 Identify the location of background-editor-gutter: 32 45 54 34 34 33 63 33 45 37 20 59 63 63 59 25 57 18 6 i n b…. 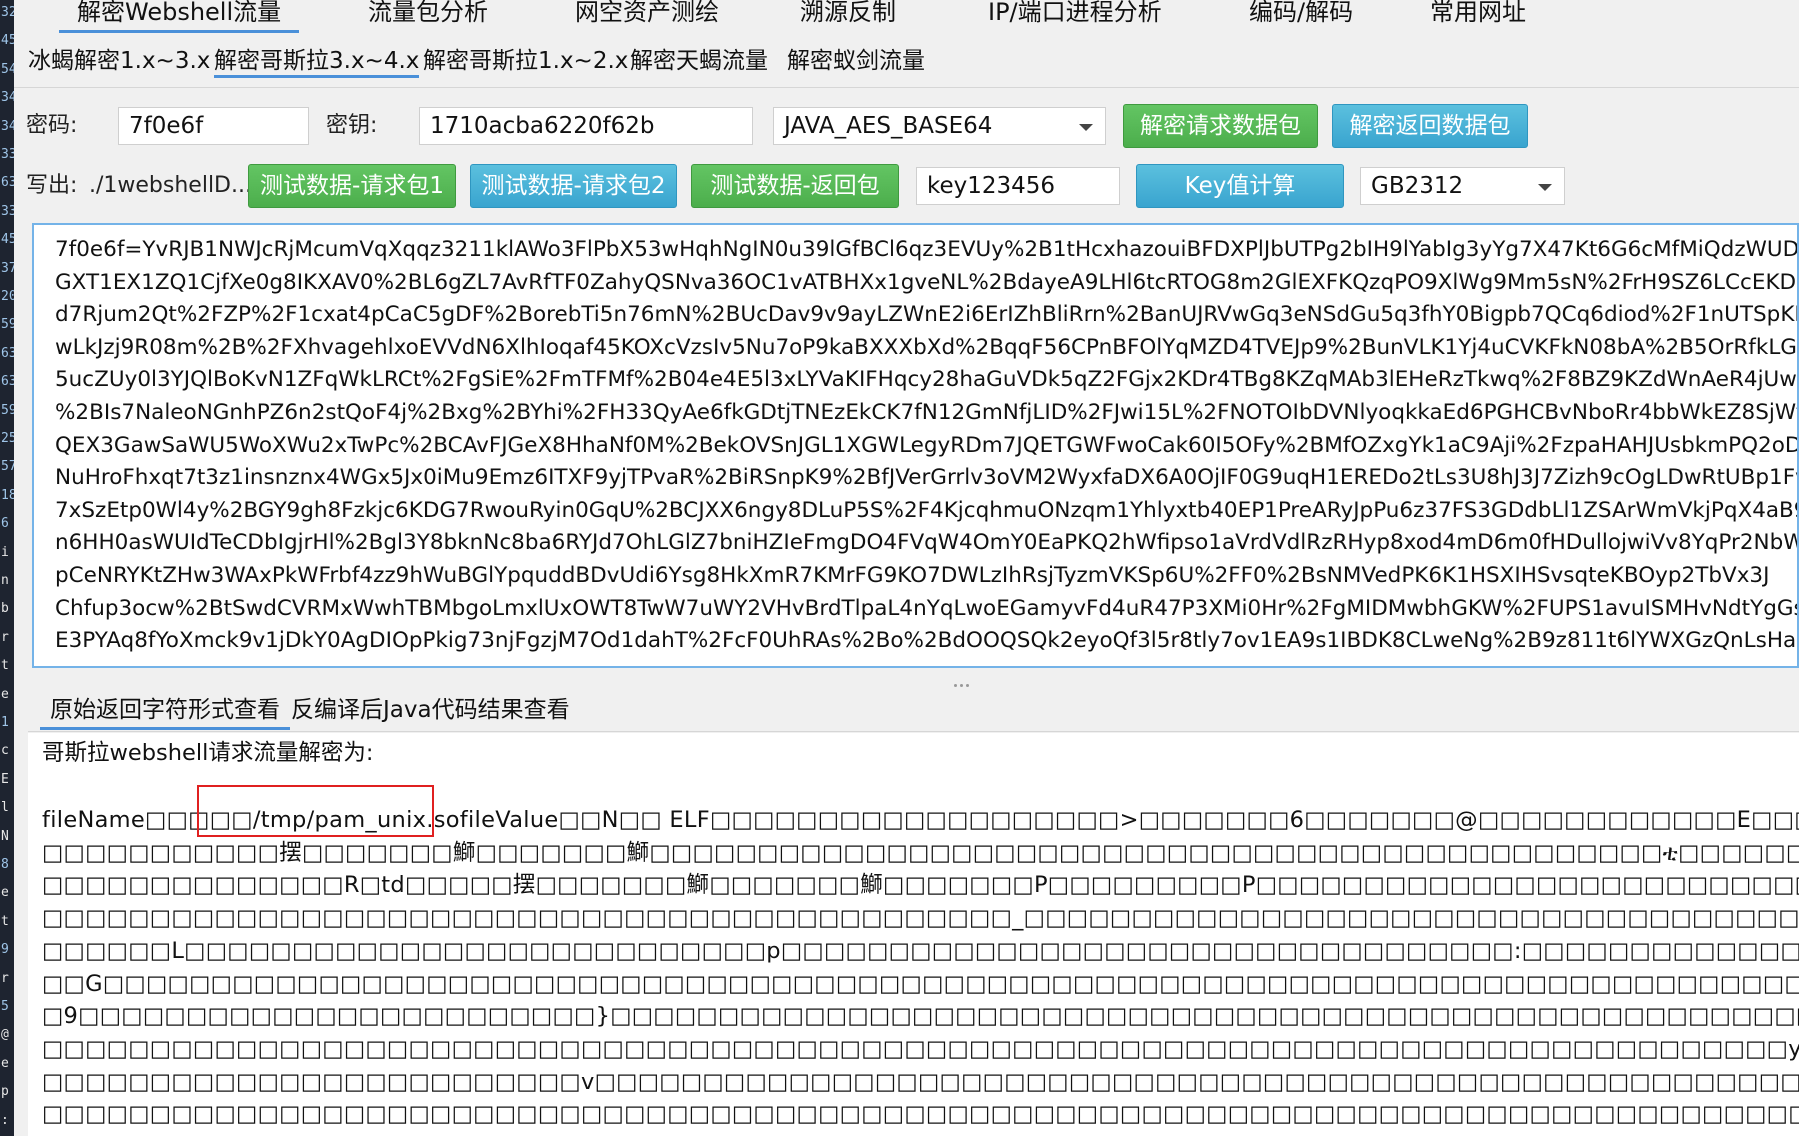
(7, 568).